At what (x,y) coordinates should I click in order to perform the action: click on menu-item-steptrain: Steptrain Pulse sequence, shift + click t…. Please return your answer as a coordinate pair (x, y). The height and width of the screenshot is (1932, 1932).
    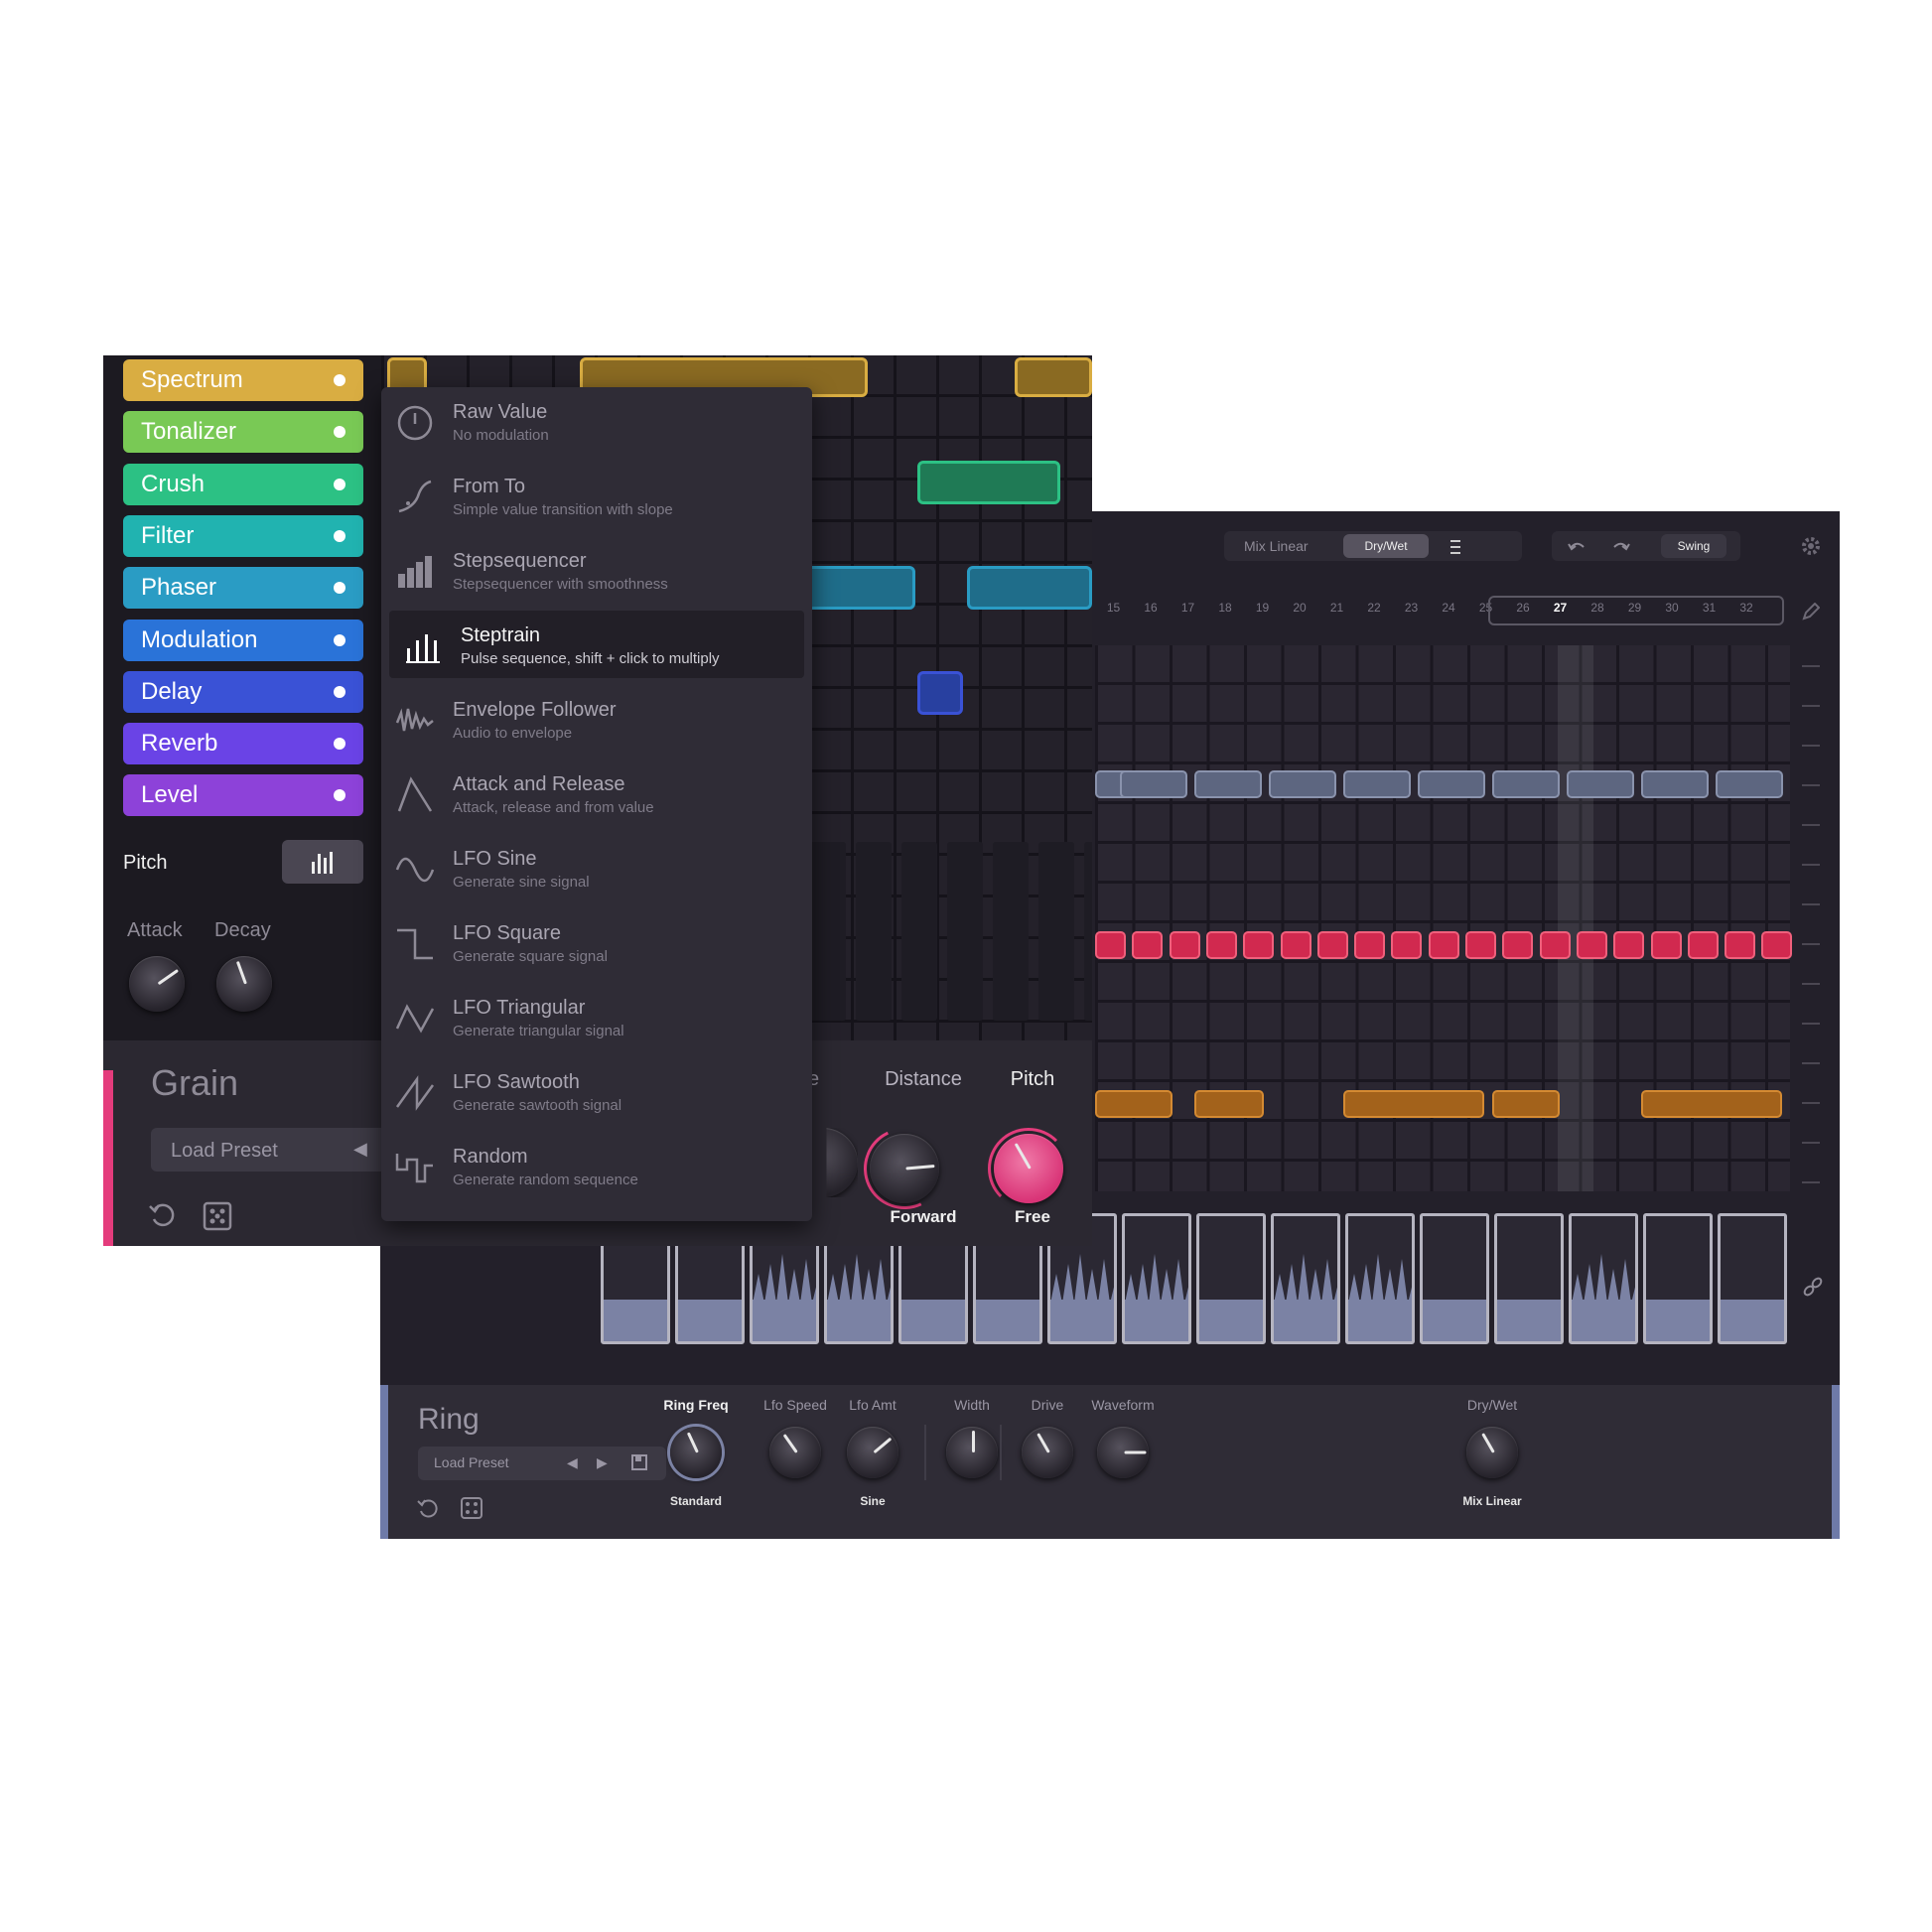
    Looking at the image, I should click on (597, 645).